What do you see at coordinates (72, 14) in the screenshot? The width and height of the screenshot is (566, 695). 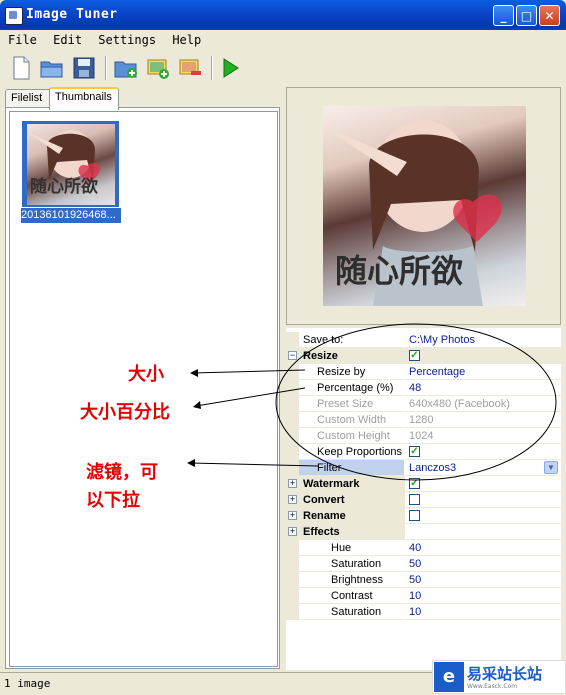 I see `window-title: Image Tuner` at bounding box center [72, 14].